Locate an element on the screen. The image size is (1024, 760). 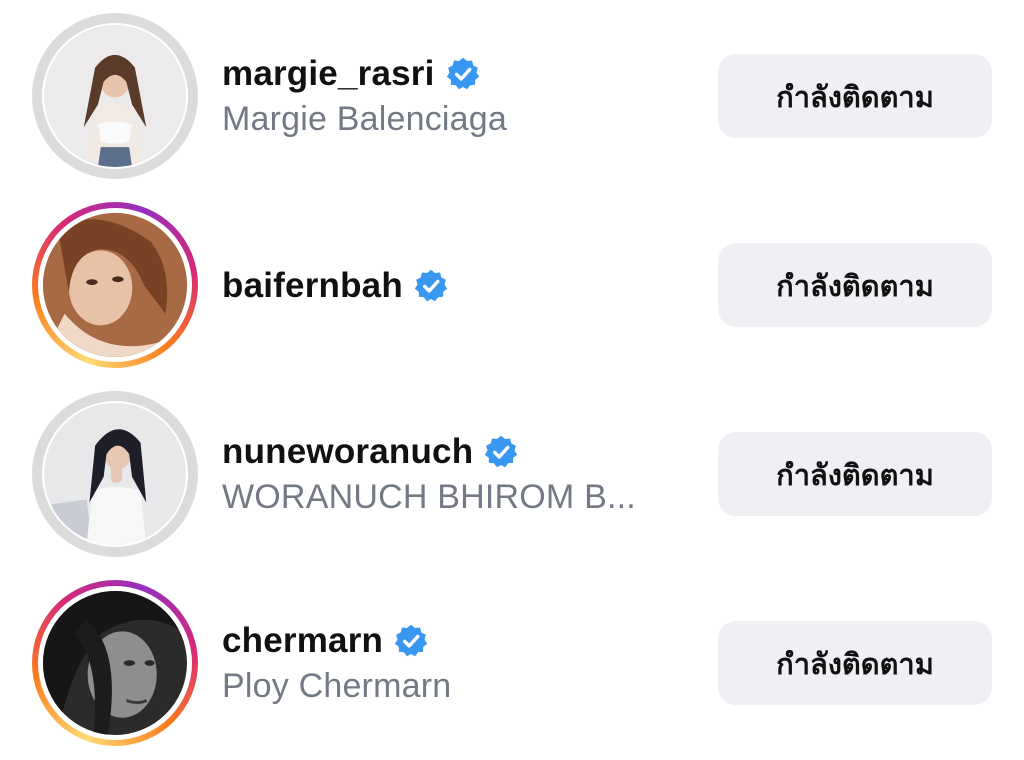
username: baifernbah is located at coordinates (312, 286).